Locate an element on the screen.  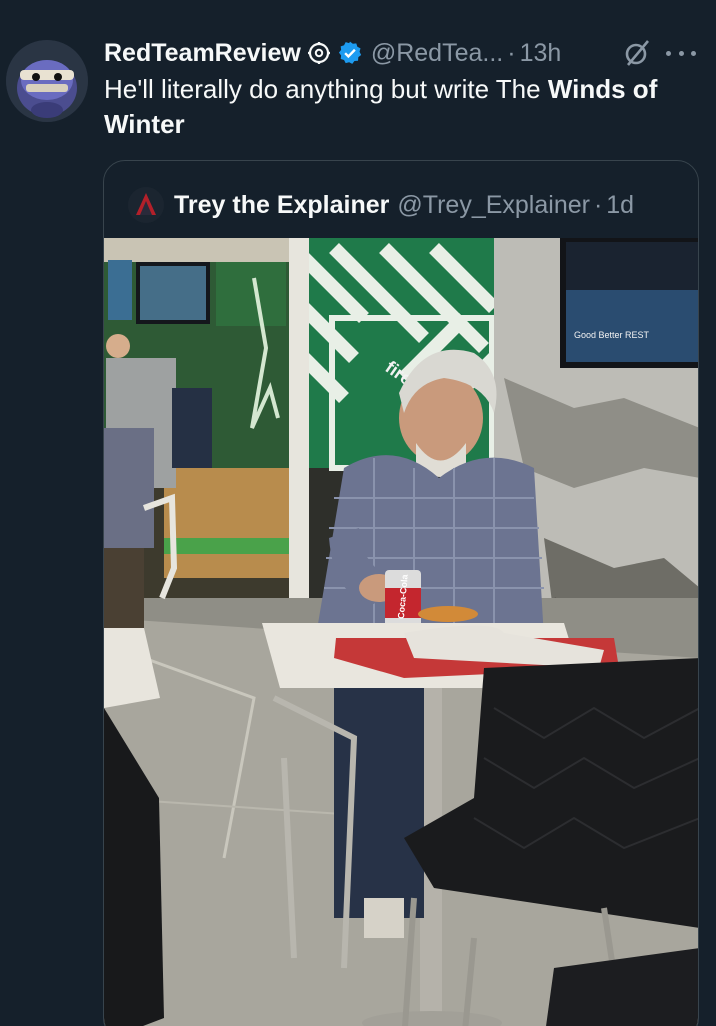
tweet-header: RedTeamReview @RedTea... · 13h is located at coordinates (400, 53).